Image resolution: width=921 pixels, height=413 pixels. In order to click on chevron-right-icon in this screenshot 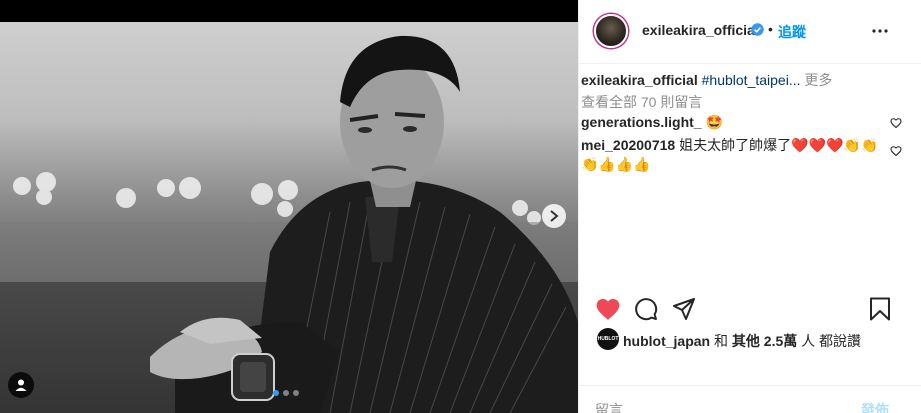, I will do `click(554, 216)`.